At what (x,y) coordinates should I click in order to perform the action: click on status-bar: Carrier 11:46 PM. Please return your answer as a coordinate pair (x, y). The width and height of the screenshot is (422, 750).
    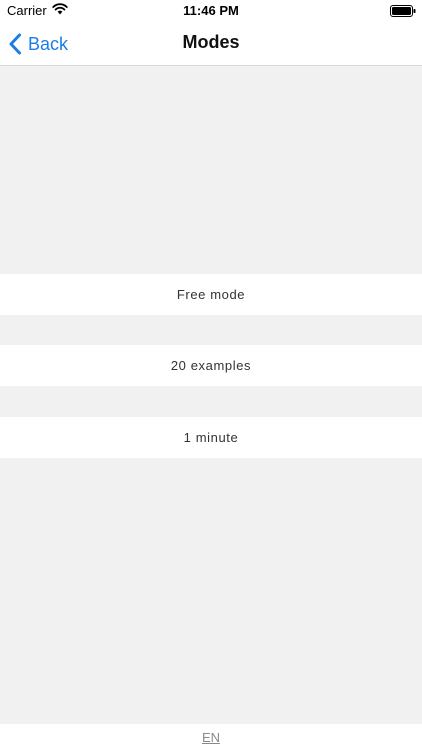
    Looking at the image, I should click on (211, 11).